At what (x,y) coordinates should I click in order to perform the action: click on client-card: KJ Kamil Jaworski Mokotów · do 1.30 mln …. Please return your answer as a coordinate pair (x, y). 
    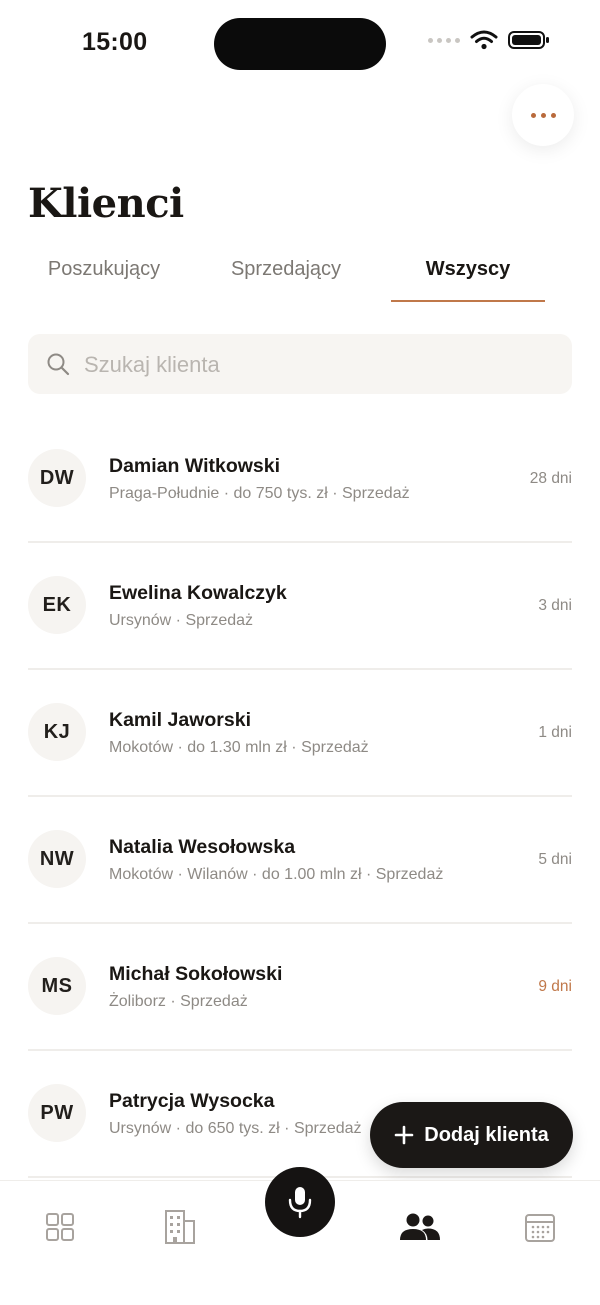
    Looking at the image, I should click on (300, 733).